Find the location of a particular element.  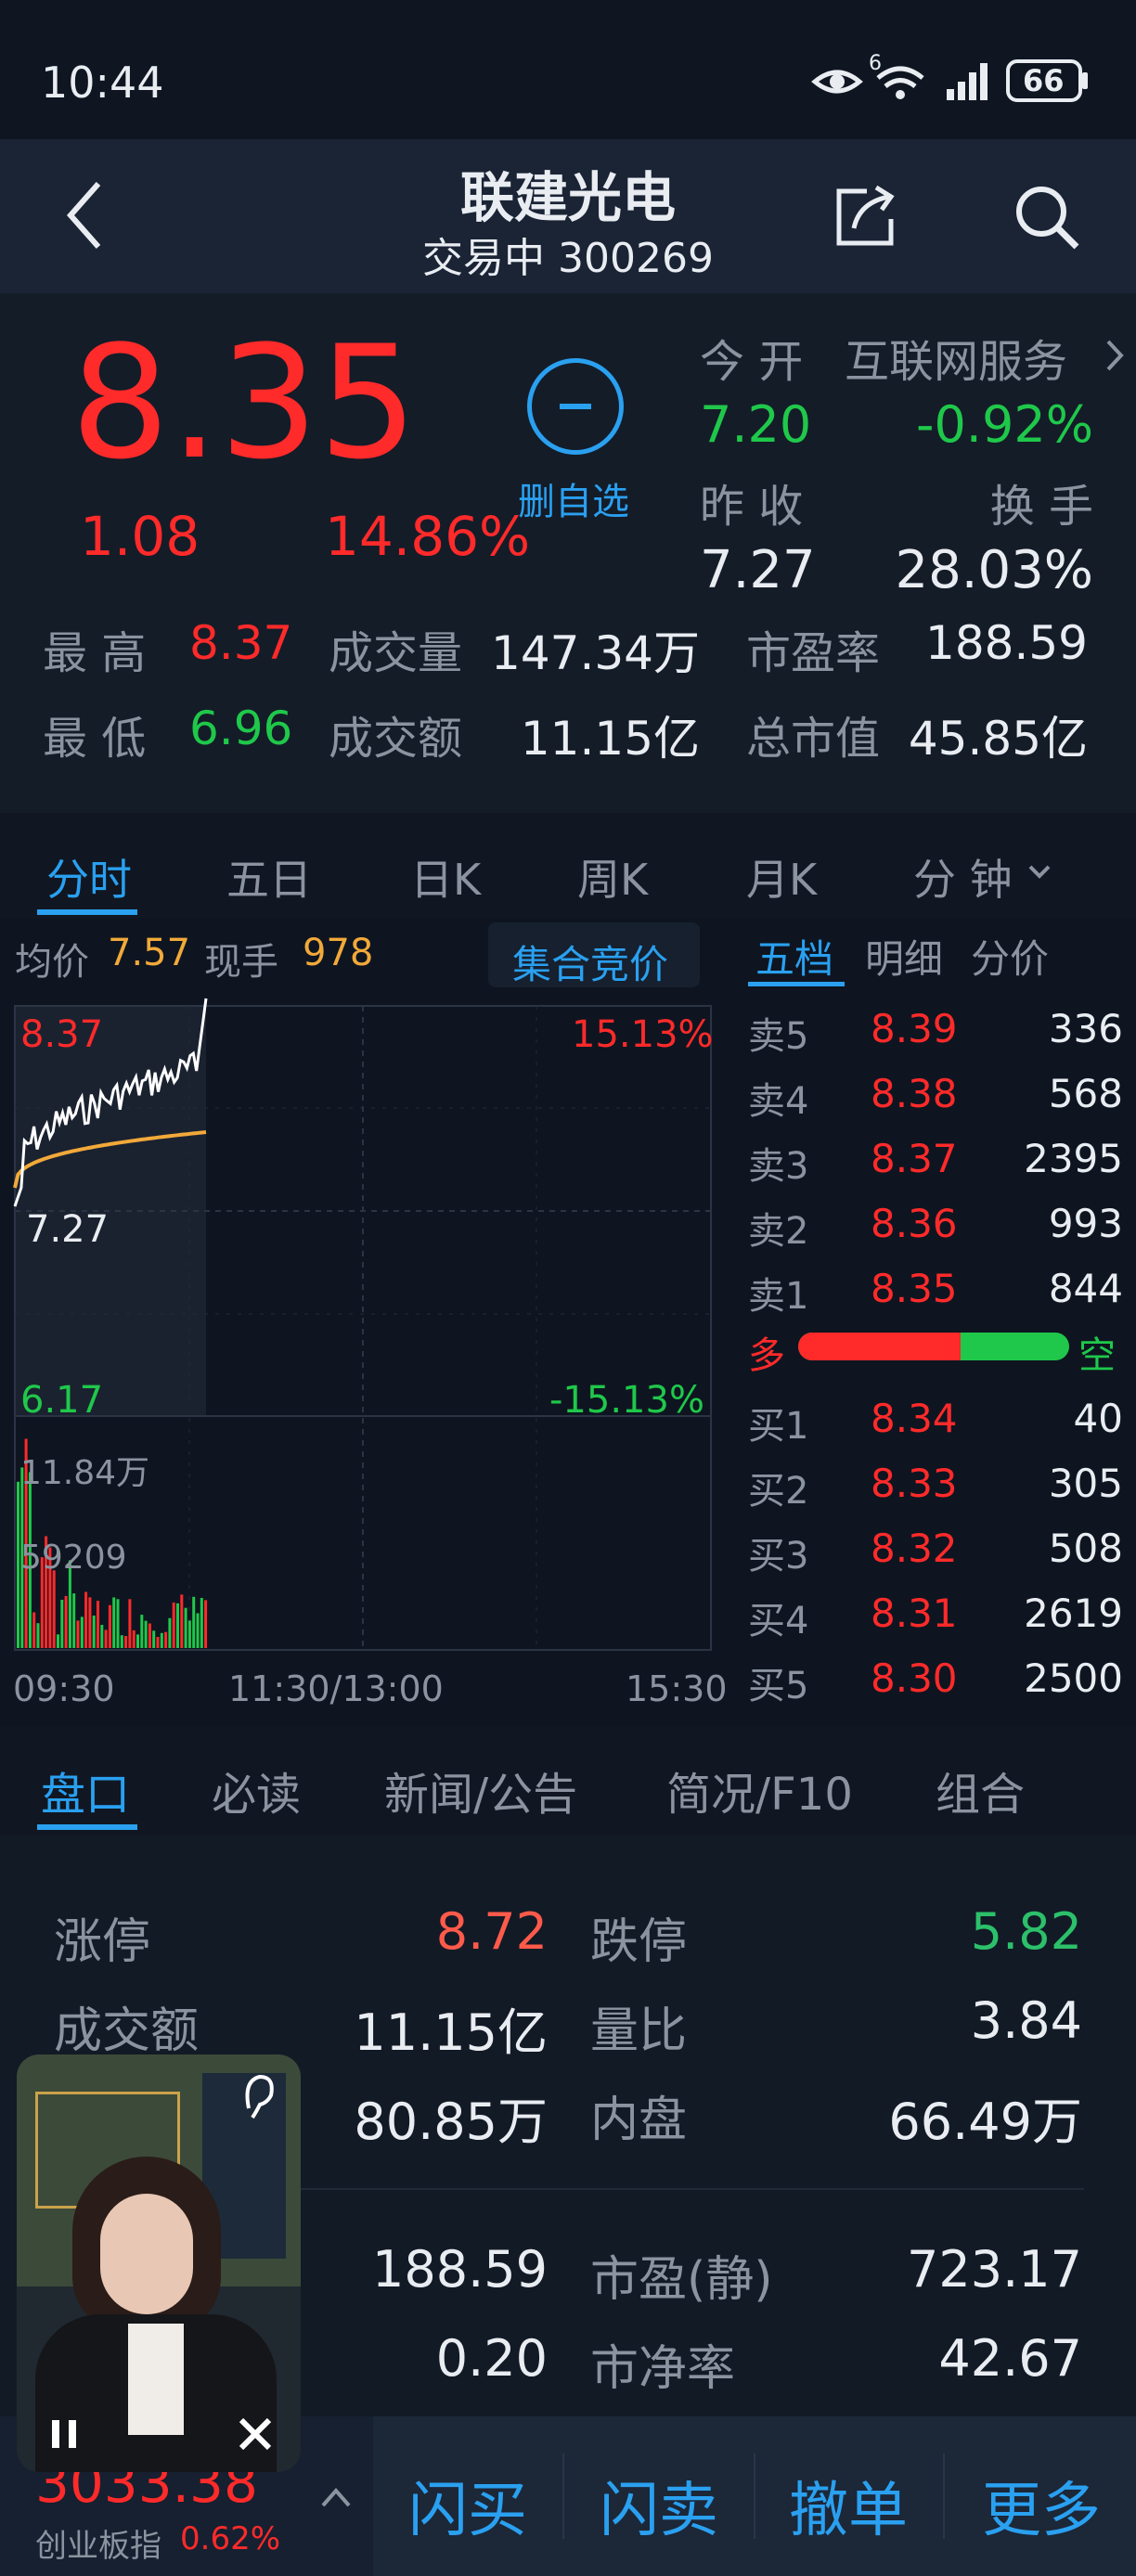

sector-change: -0.92% is located at coordinates (1004, 424).